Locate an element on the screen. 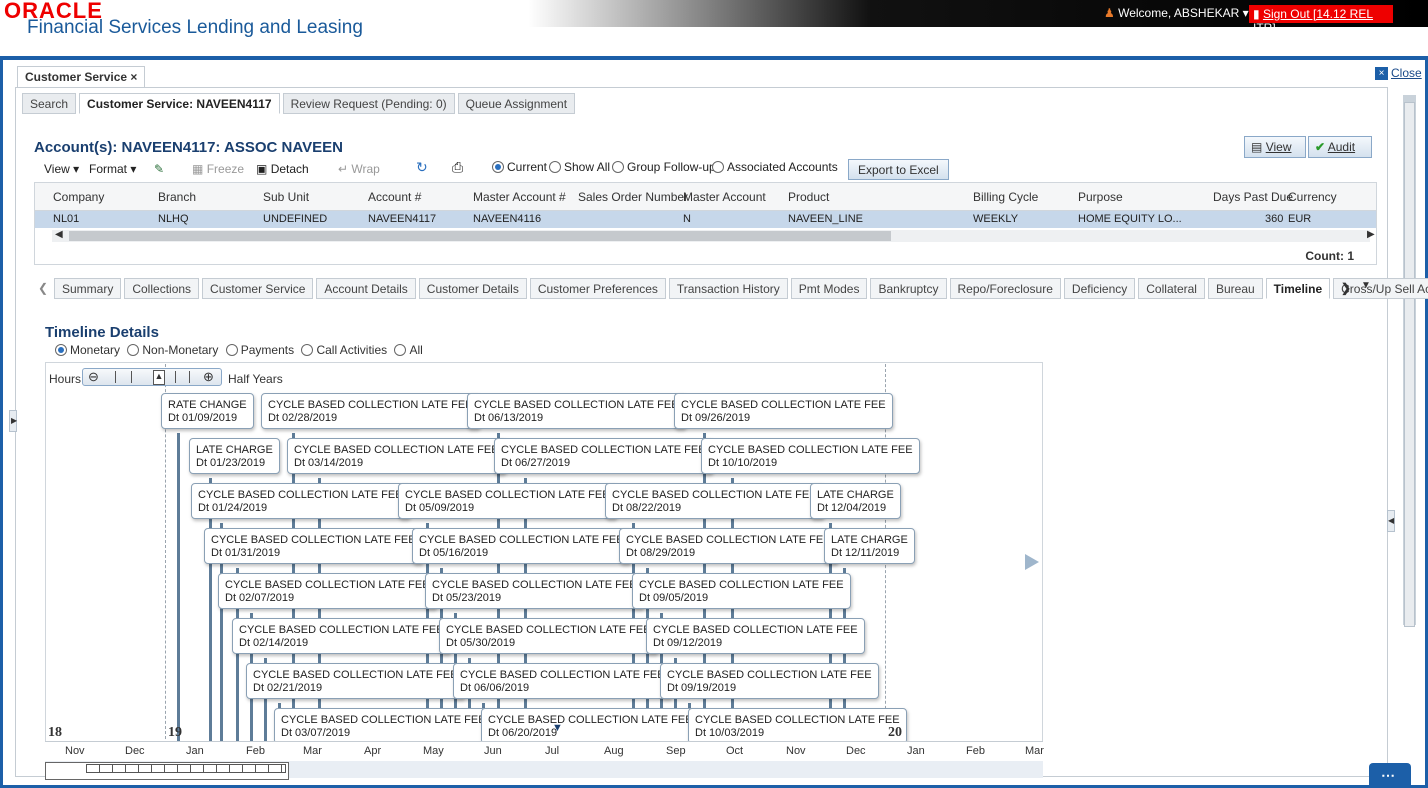 Image resolution: width=1428 pixels, height=788 pixels. tabs-next-icon: ❯ is located at coordinates (1346, 288).